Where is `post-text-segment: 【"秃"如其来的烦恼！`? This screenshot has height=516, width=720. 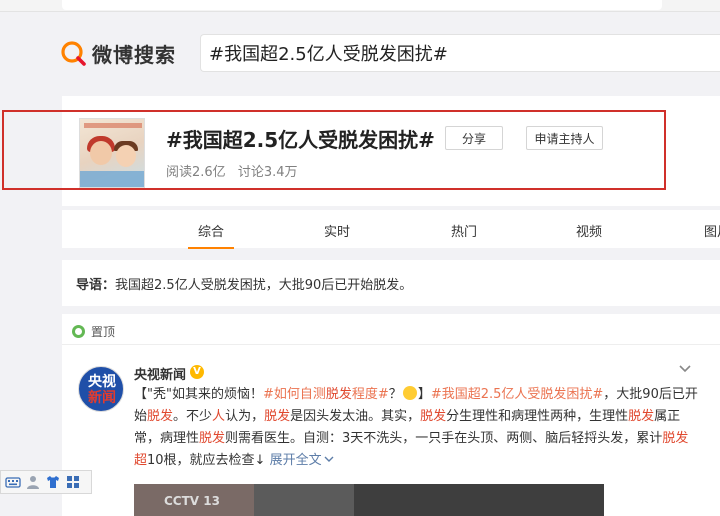 post-text-segment: 【"秃"如其来的烦恼！ is located at coordinates (198, 394).